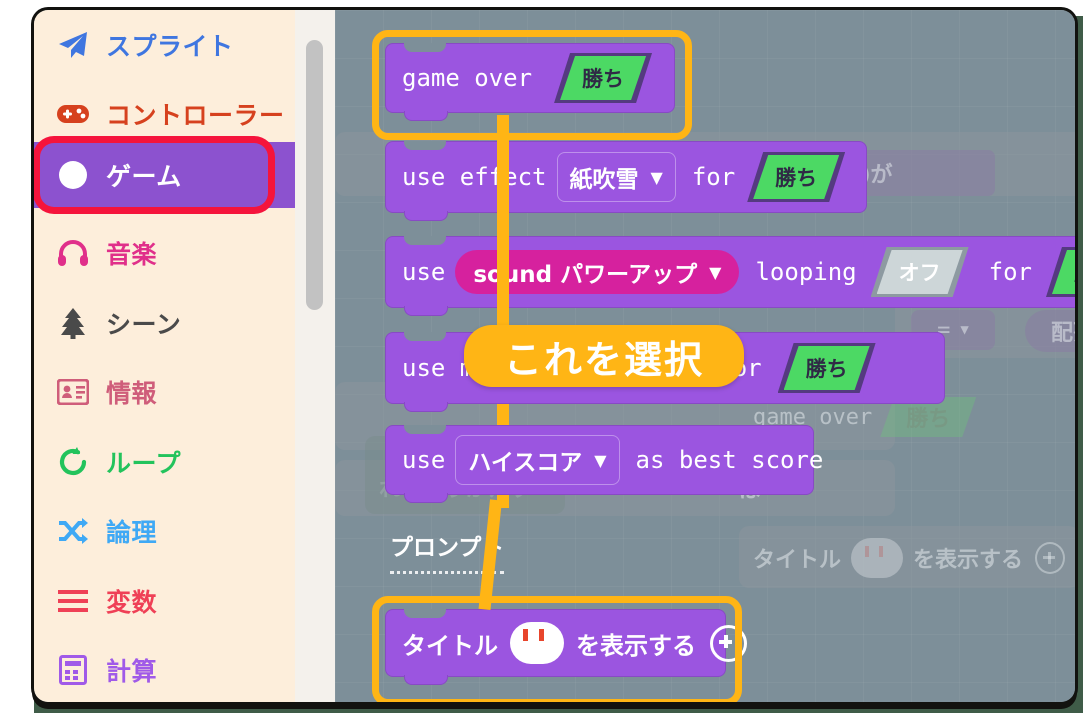 This screenshot has width=1083, height=713. Describe the element at coordinates (144, 176) in the screenshot. I see `sidebar-item-label: ゲーム` at that location.